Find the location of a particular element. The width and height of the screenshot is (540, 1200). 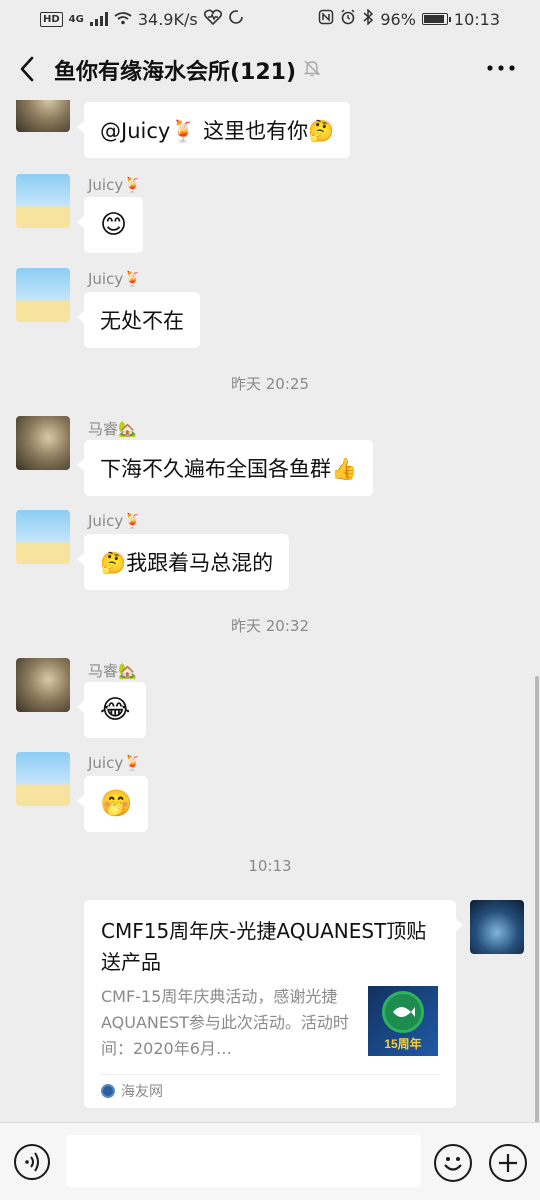

smiley-icon is located at coordinates (453, 1164).